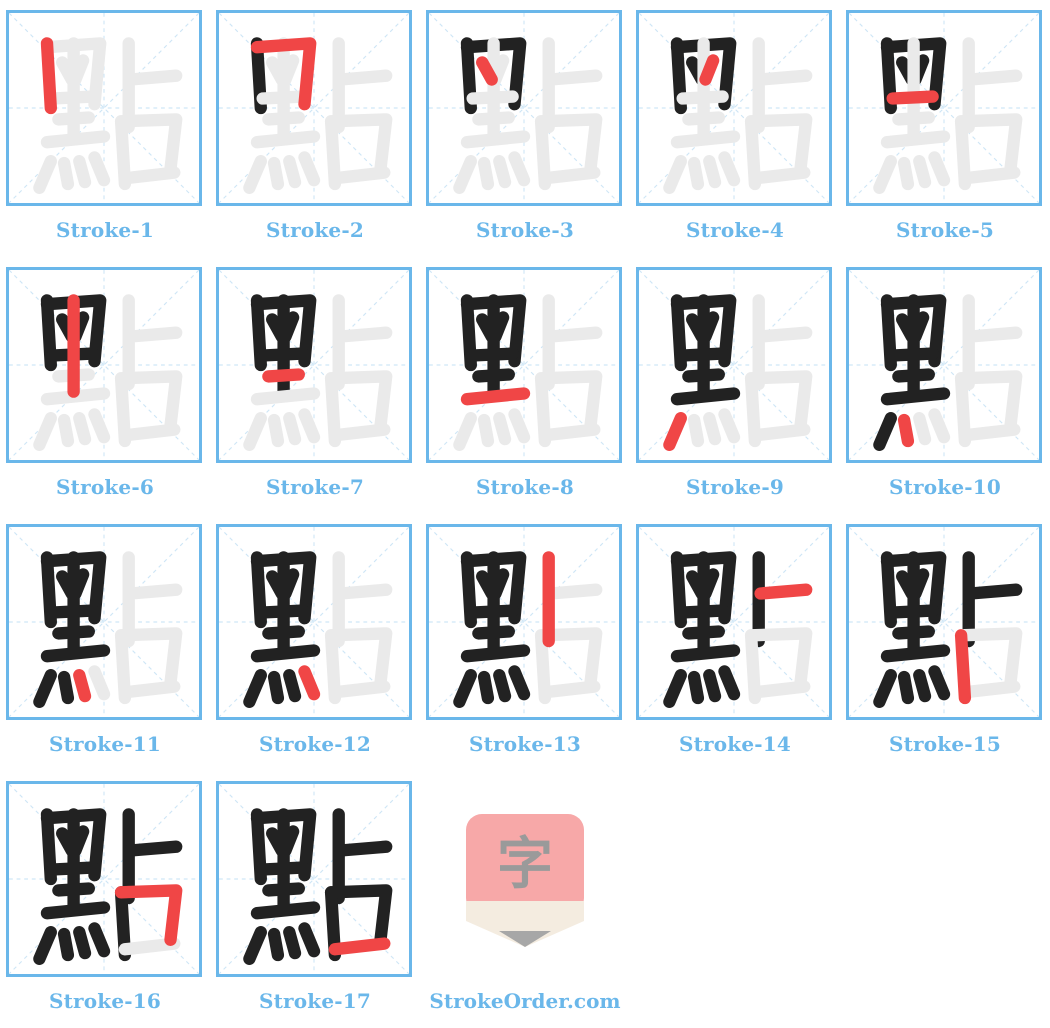 This screenshot has width=1050, height=1028. I want to click on stroke-label: Stroke-3, so click(525, 230).